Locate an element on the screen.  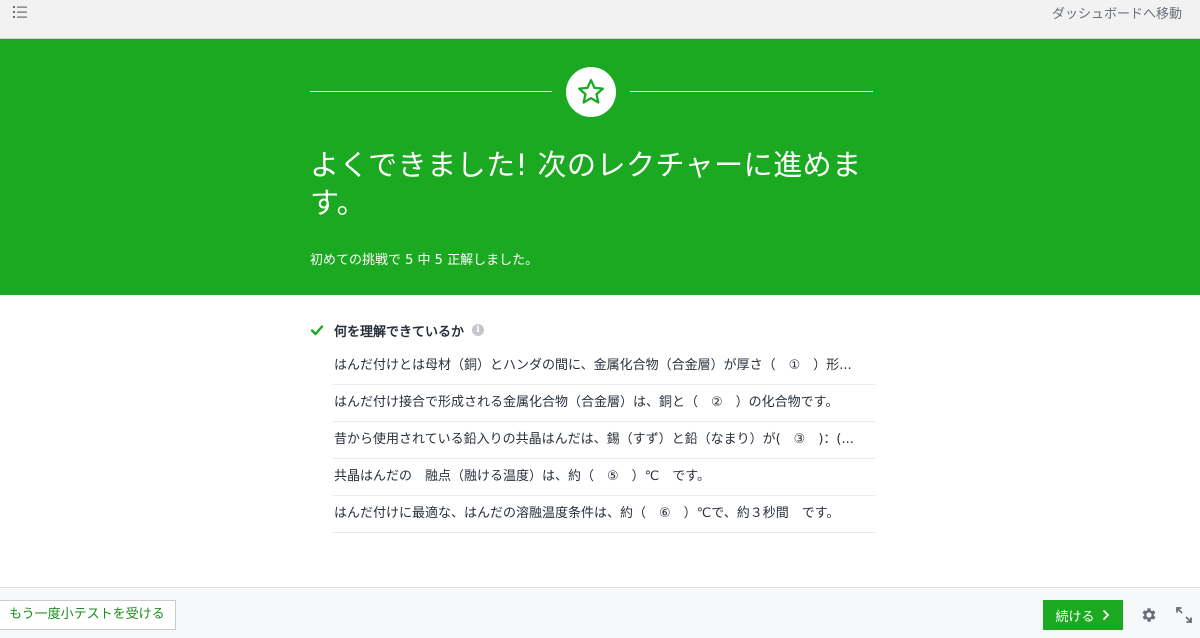
chevron-right-icon is located at coordinates (1105, 615).